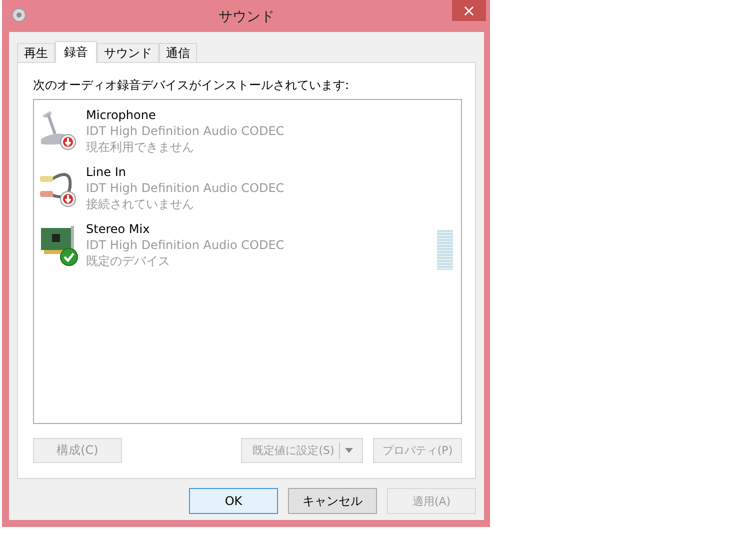 The height and width of the screenshot is (548, 730). What do you see at coordinates (140, 147) in the screenshot?
I see `device-status: 現在利用できません` at bounding box center [140, 147].